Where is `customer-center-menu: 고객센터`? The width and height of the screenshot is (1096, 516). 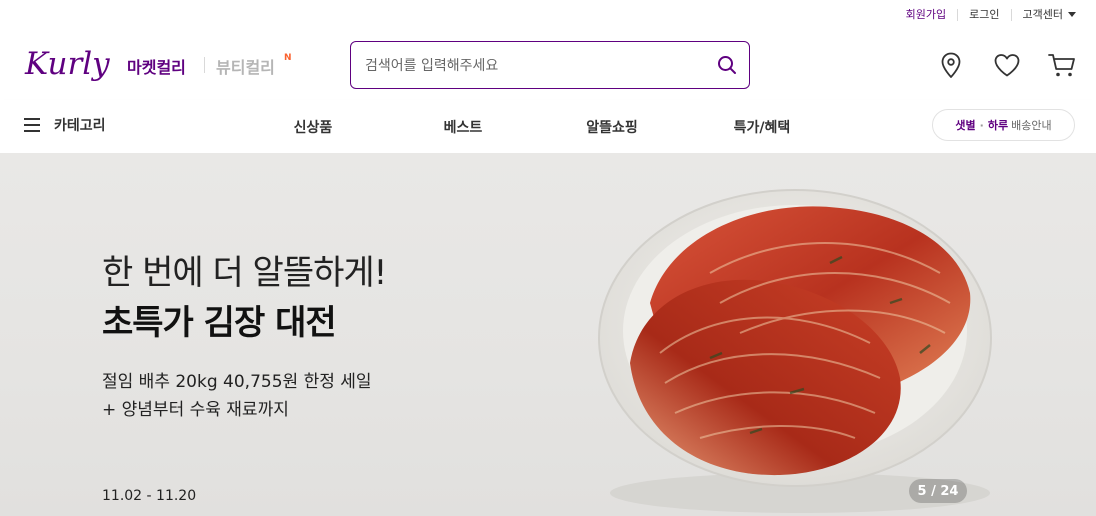
customer-center-menu: 고객센터 is located at coordinates (1044, 14).